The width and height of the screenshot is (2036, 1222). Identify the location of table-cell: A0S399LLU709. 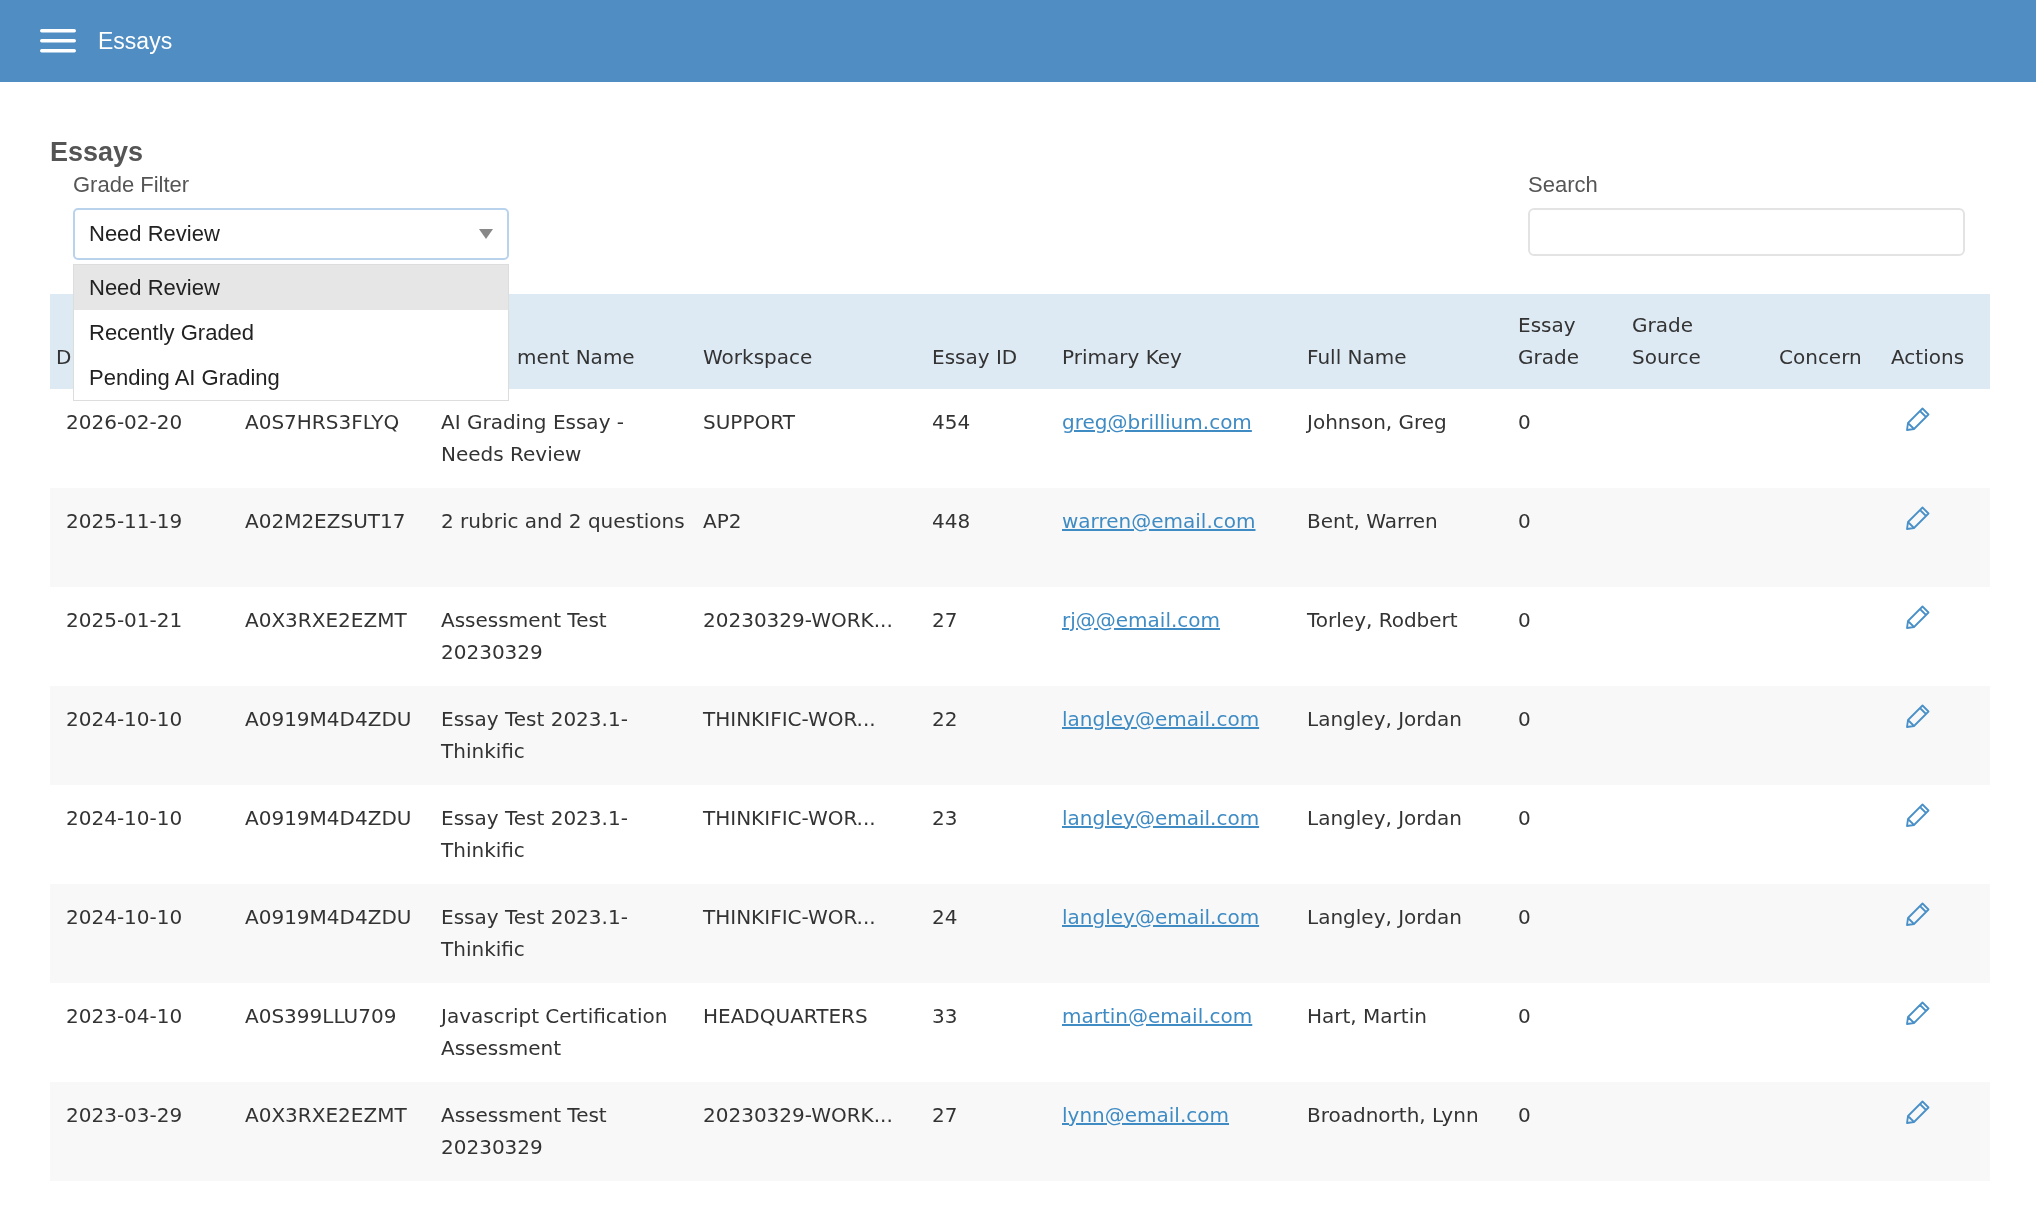
(321, 1016).